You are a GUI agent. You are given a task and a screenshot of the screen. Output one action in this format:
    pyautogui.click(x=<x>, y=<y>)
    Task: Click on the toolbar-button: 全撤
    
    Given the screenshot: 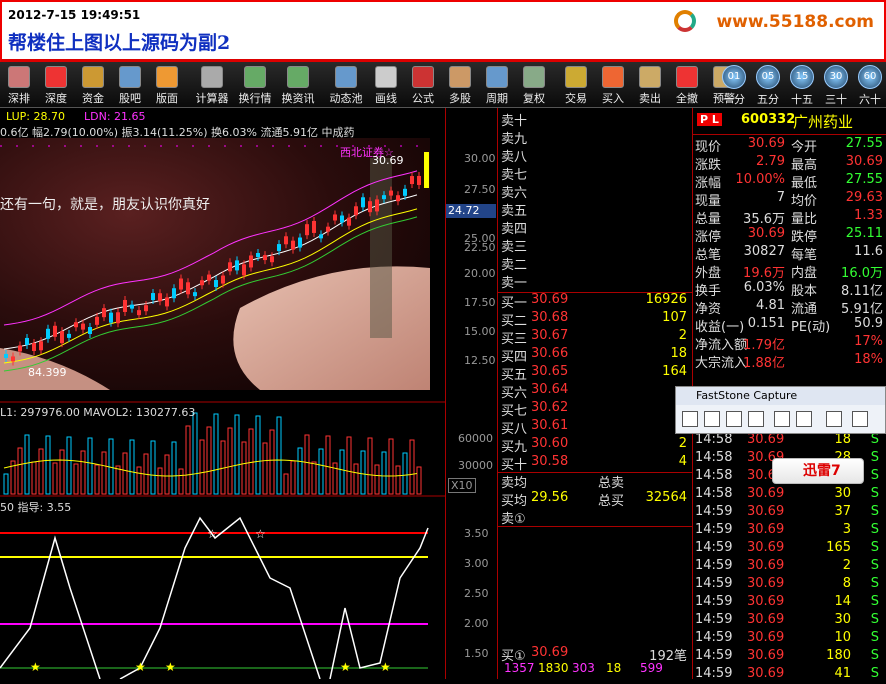 What is the action you would take?
    pyautogui.click(x=687, y=85)
    